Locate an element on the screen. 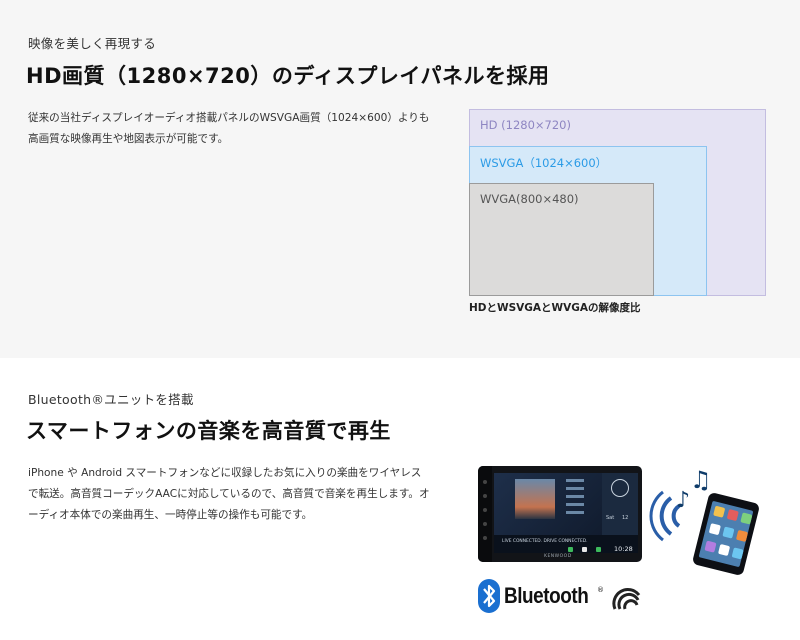 The height and width of the screenshot is (640, 800). music-note-icon: ♫ is located at coordinates (701, 480).